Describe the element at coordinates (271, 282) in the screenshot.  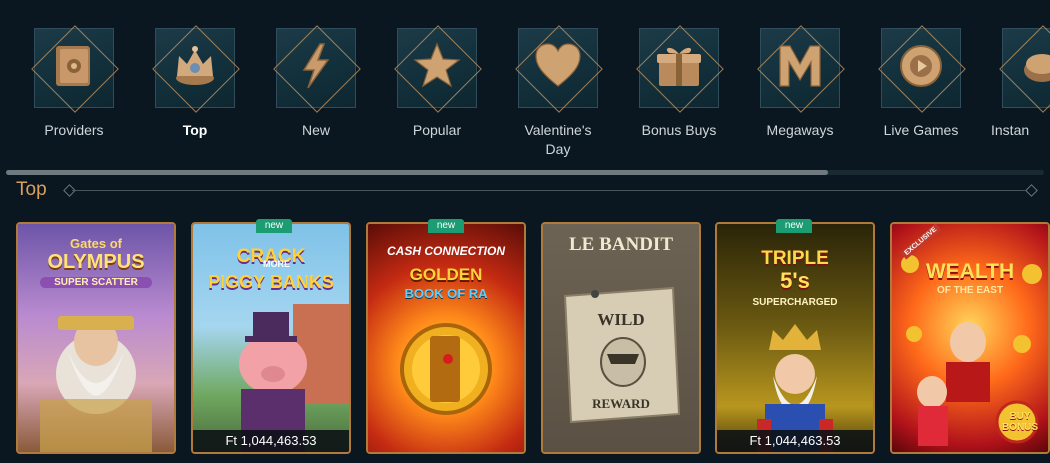
I see `game-title-line: PIGGY BANKS` at that location.